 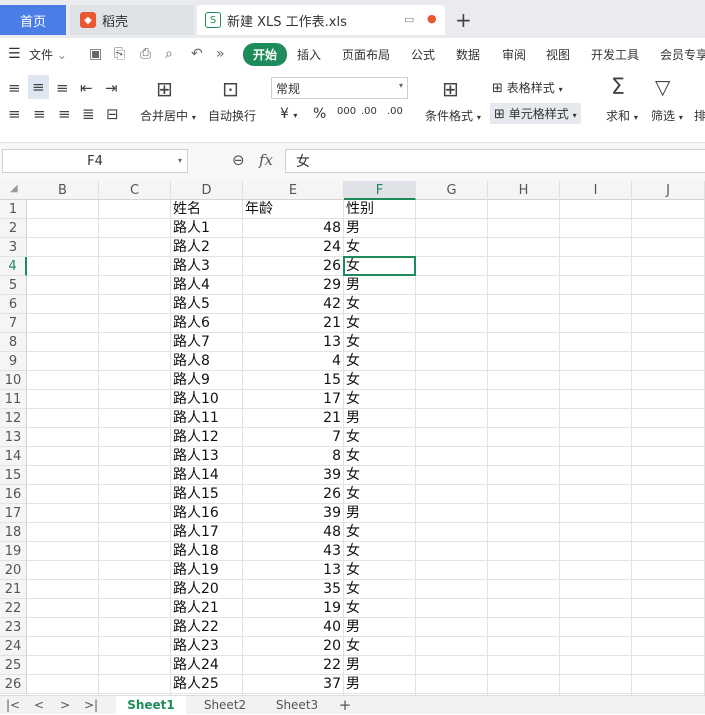 What do you see at coordinates (206, 665) in the screenshot?
I see `cell-name: 路人24` at bounding box center [206, 665].